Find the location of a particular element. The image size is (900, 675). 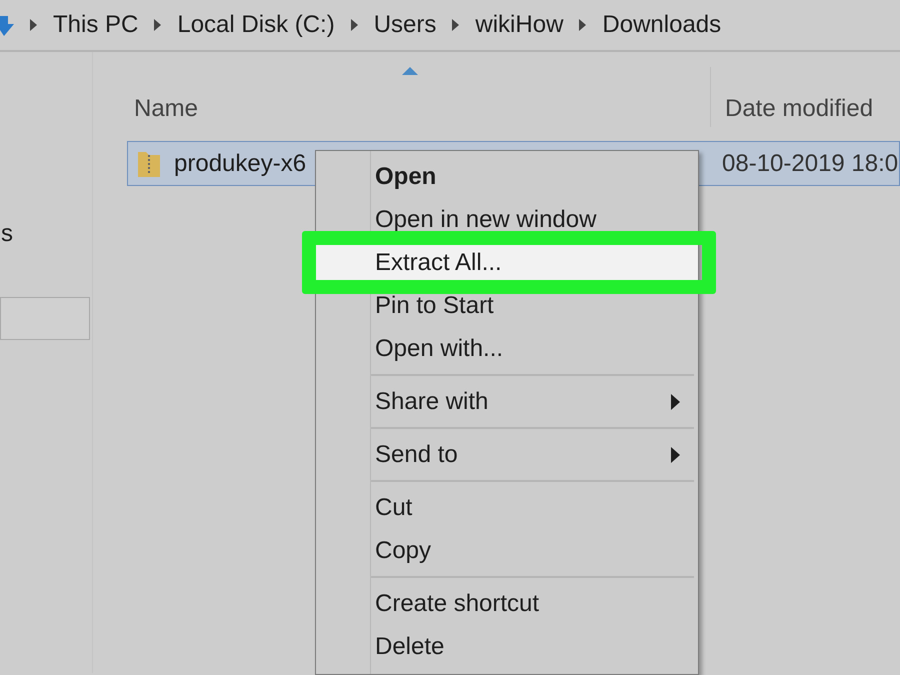

file-name: produkey-x6 is located at coordinates (240, 163).